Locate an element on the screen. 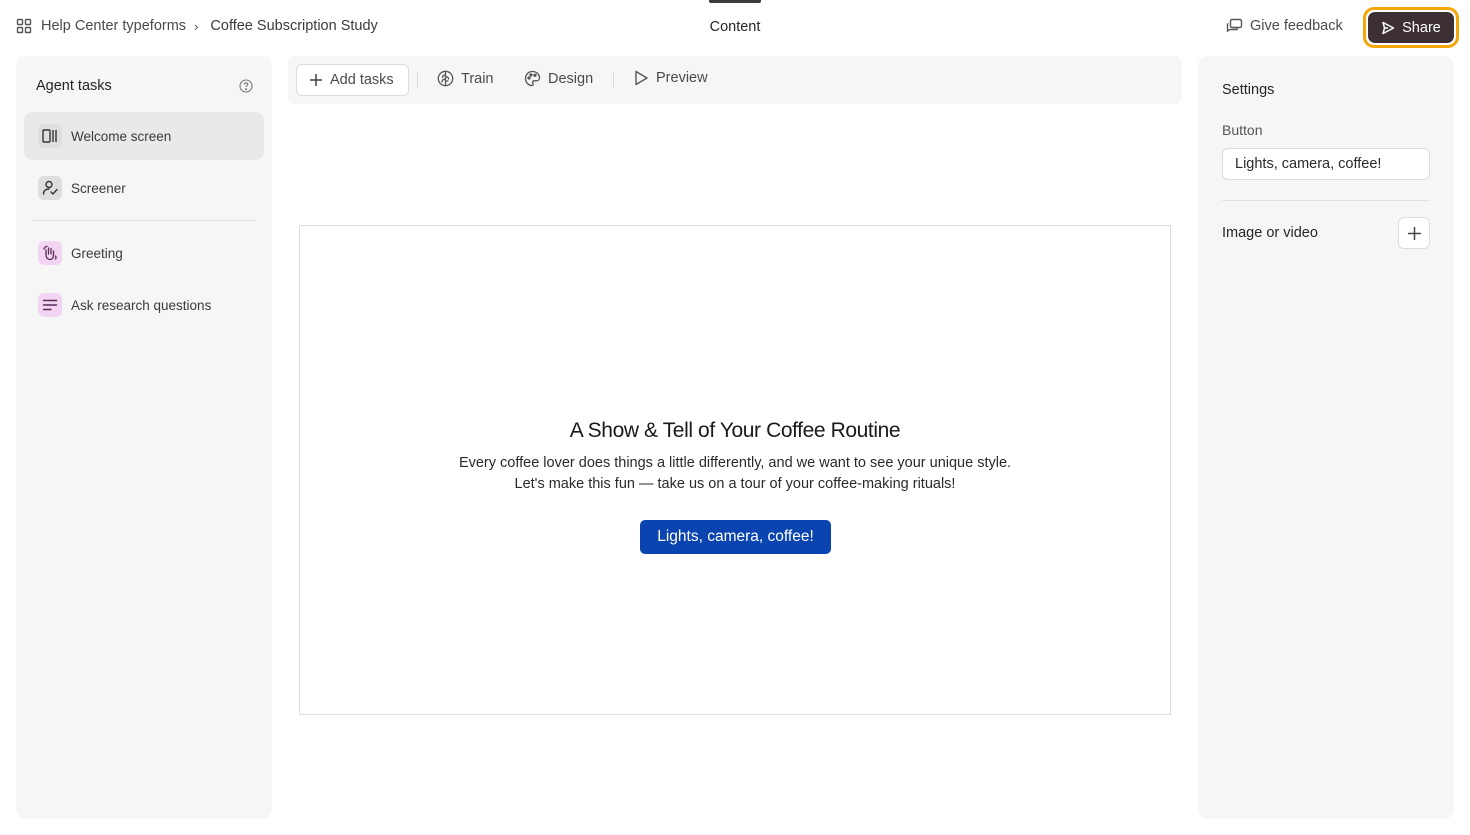 Image resolution: width=1470 pixels, height=835 pixels. design-button: Design is located at coordinates (558, 78).